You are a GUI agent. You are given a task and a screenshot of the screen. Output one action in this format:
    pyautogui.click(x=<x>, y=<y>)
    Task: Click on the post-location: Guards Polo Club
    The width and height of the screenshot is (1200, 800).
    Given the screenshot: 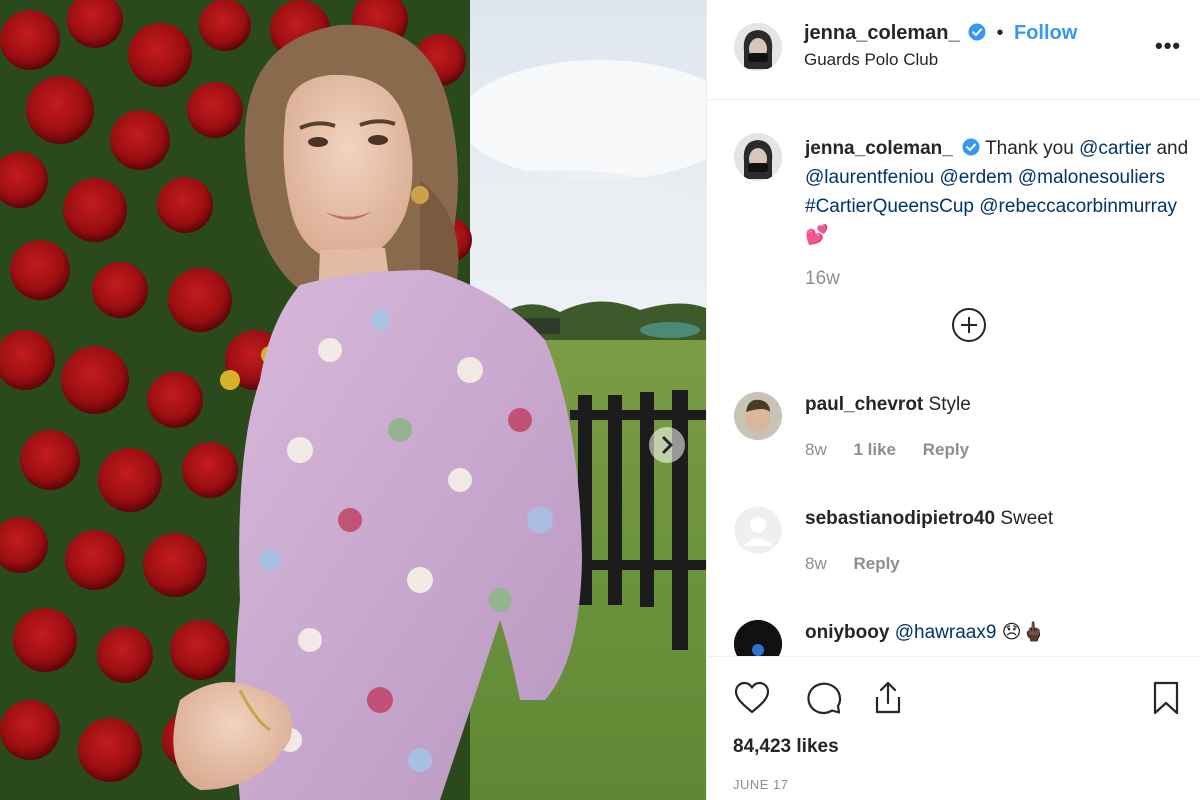 What is the action you would take?
    pyautogui.click(x=871, y=60)
    